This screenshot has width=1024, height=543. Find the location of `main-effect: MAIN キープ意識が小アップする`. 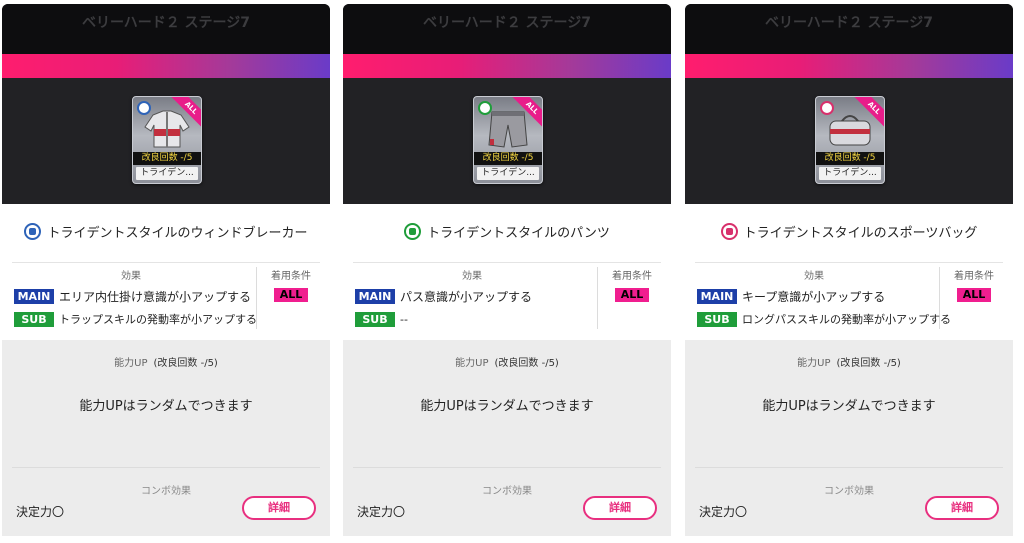

main-effect: MAIN キープ意識が小アップする is located at coordinates (791, 296).